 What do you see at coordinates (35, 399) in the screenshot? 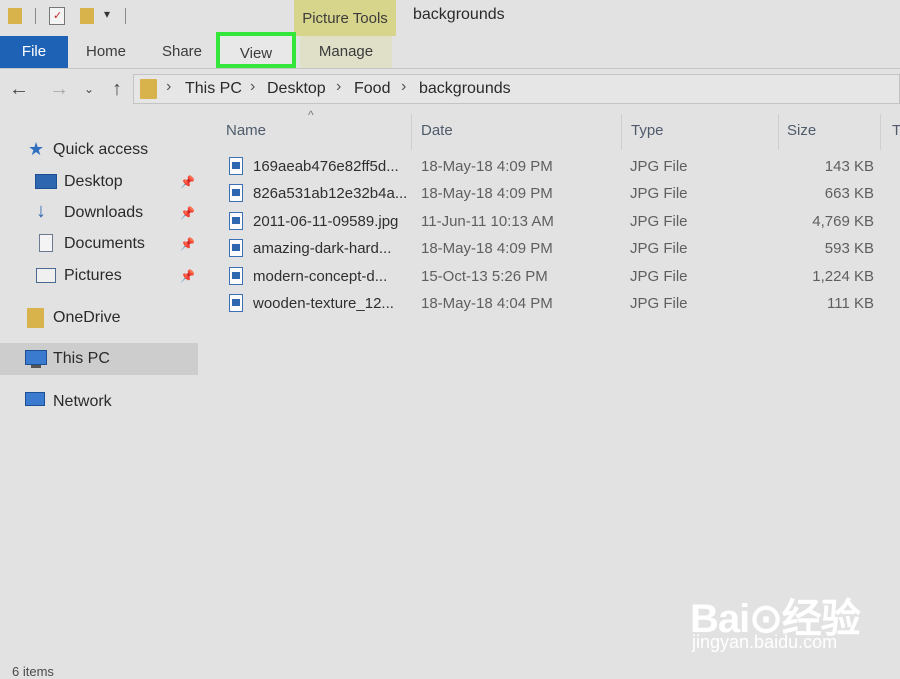
I see `network-icon` at bounding box center [35, 399].